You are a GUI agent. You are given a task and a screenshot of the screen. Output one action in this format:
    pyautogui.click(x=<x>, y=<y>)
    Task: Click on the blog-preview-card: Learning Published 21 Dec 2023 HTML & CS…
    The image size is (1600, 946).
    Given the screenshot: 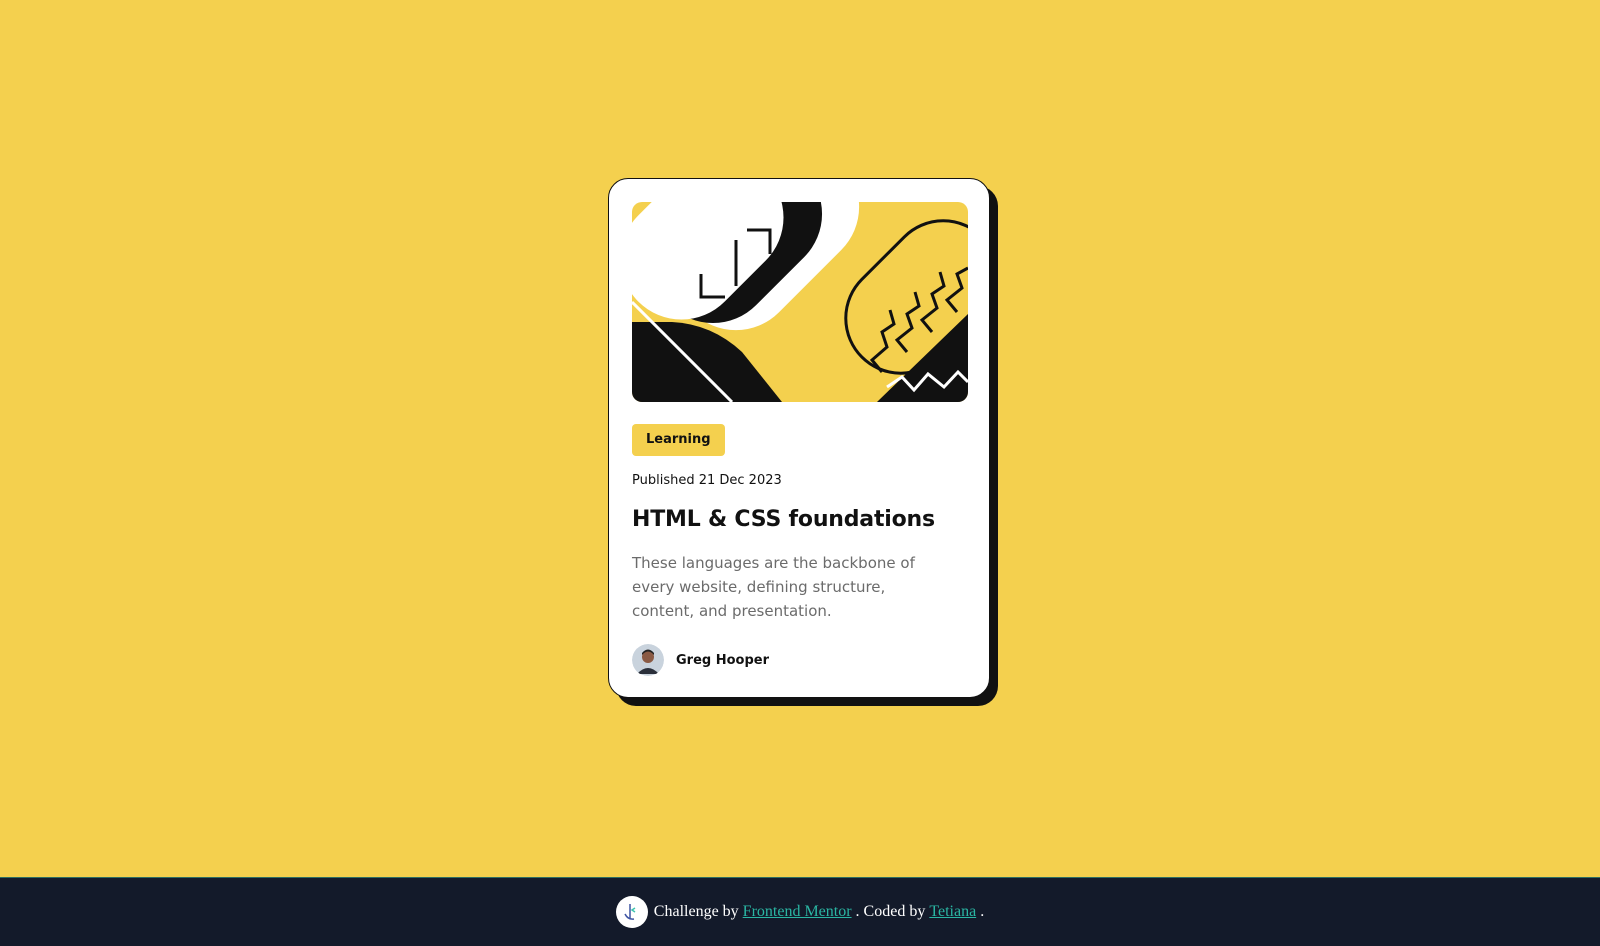 What is the action you would take?
    pyautogui.click(x=799, y=438)
    